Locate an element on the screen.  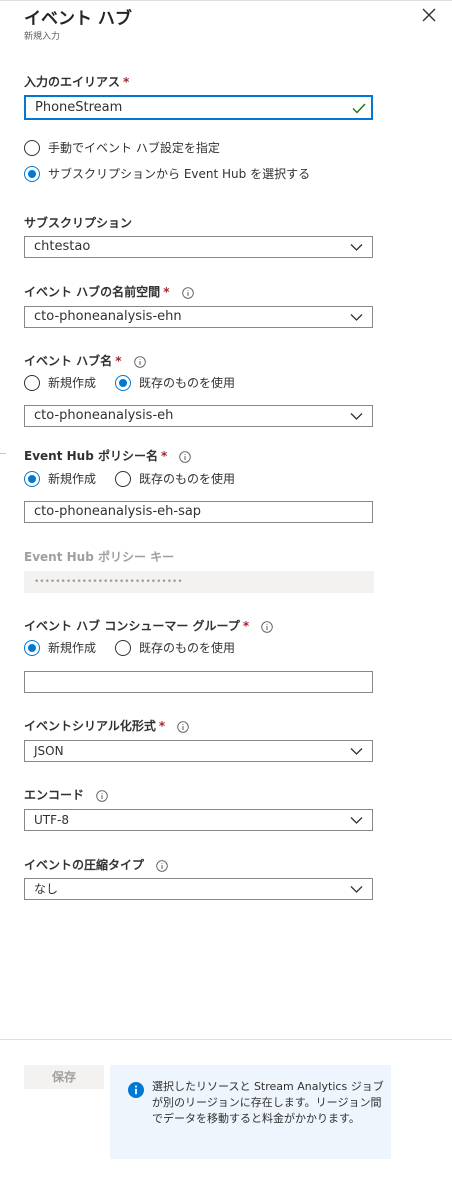
subscription-dropdown: chtestao is located at coordinates (198, 247).